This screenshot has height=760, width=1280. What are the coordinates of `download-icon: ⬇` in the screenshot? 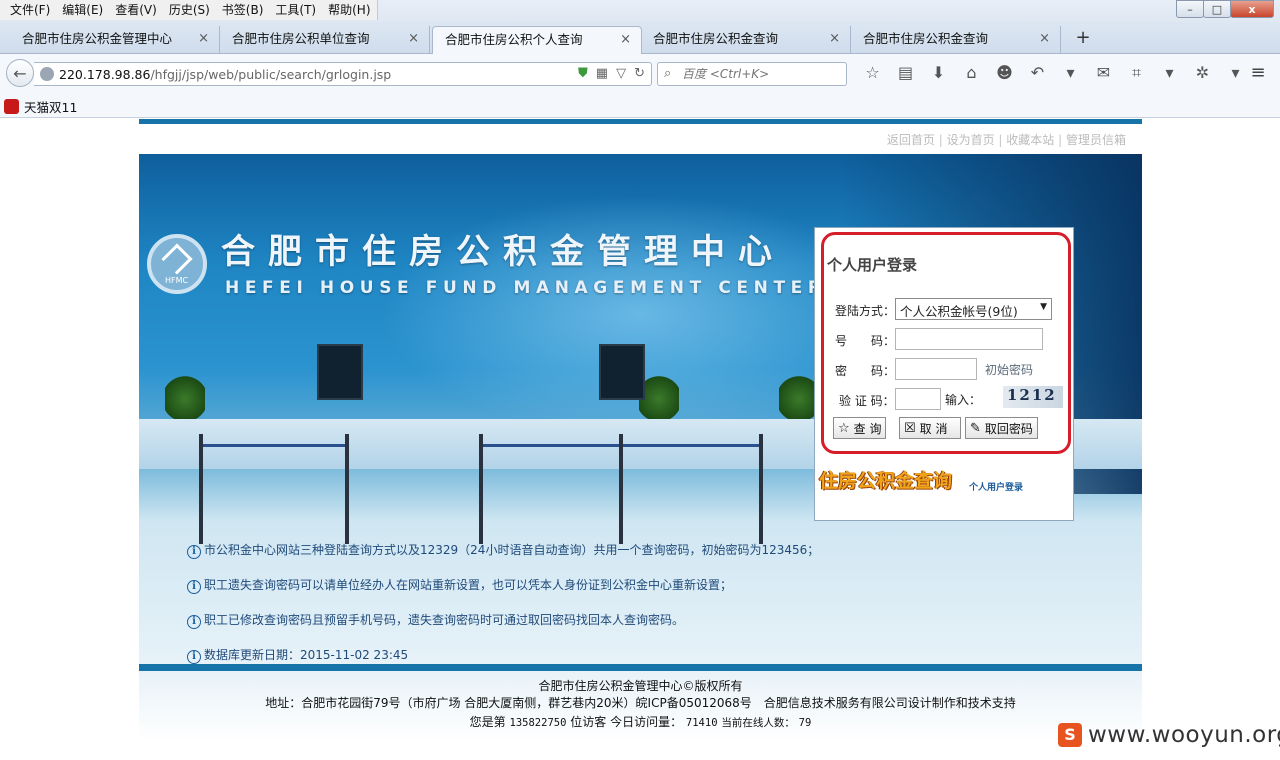 It's located at (938, 73).